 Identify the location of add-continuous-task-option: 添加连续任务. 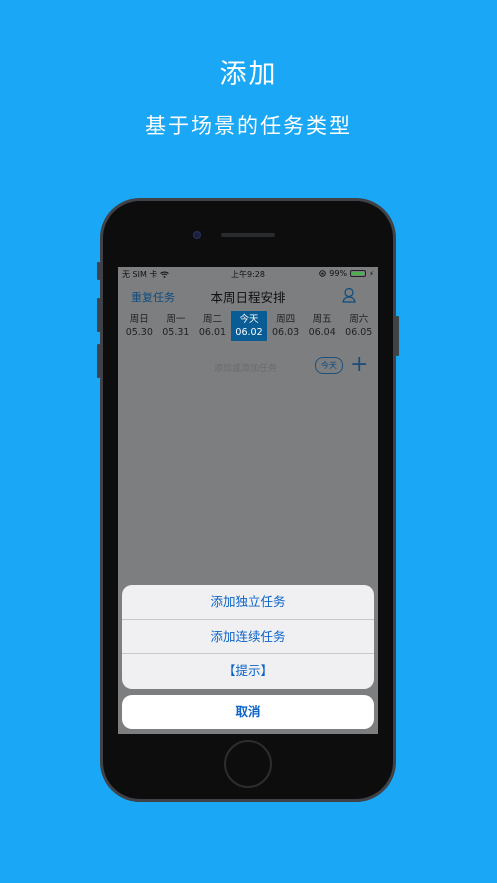
(248, 637).